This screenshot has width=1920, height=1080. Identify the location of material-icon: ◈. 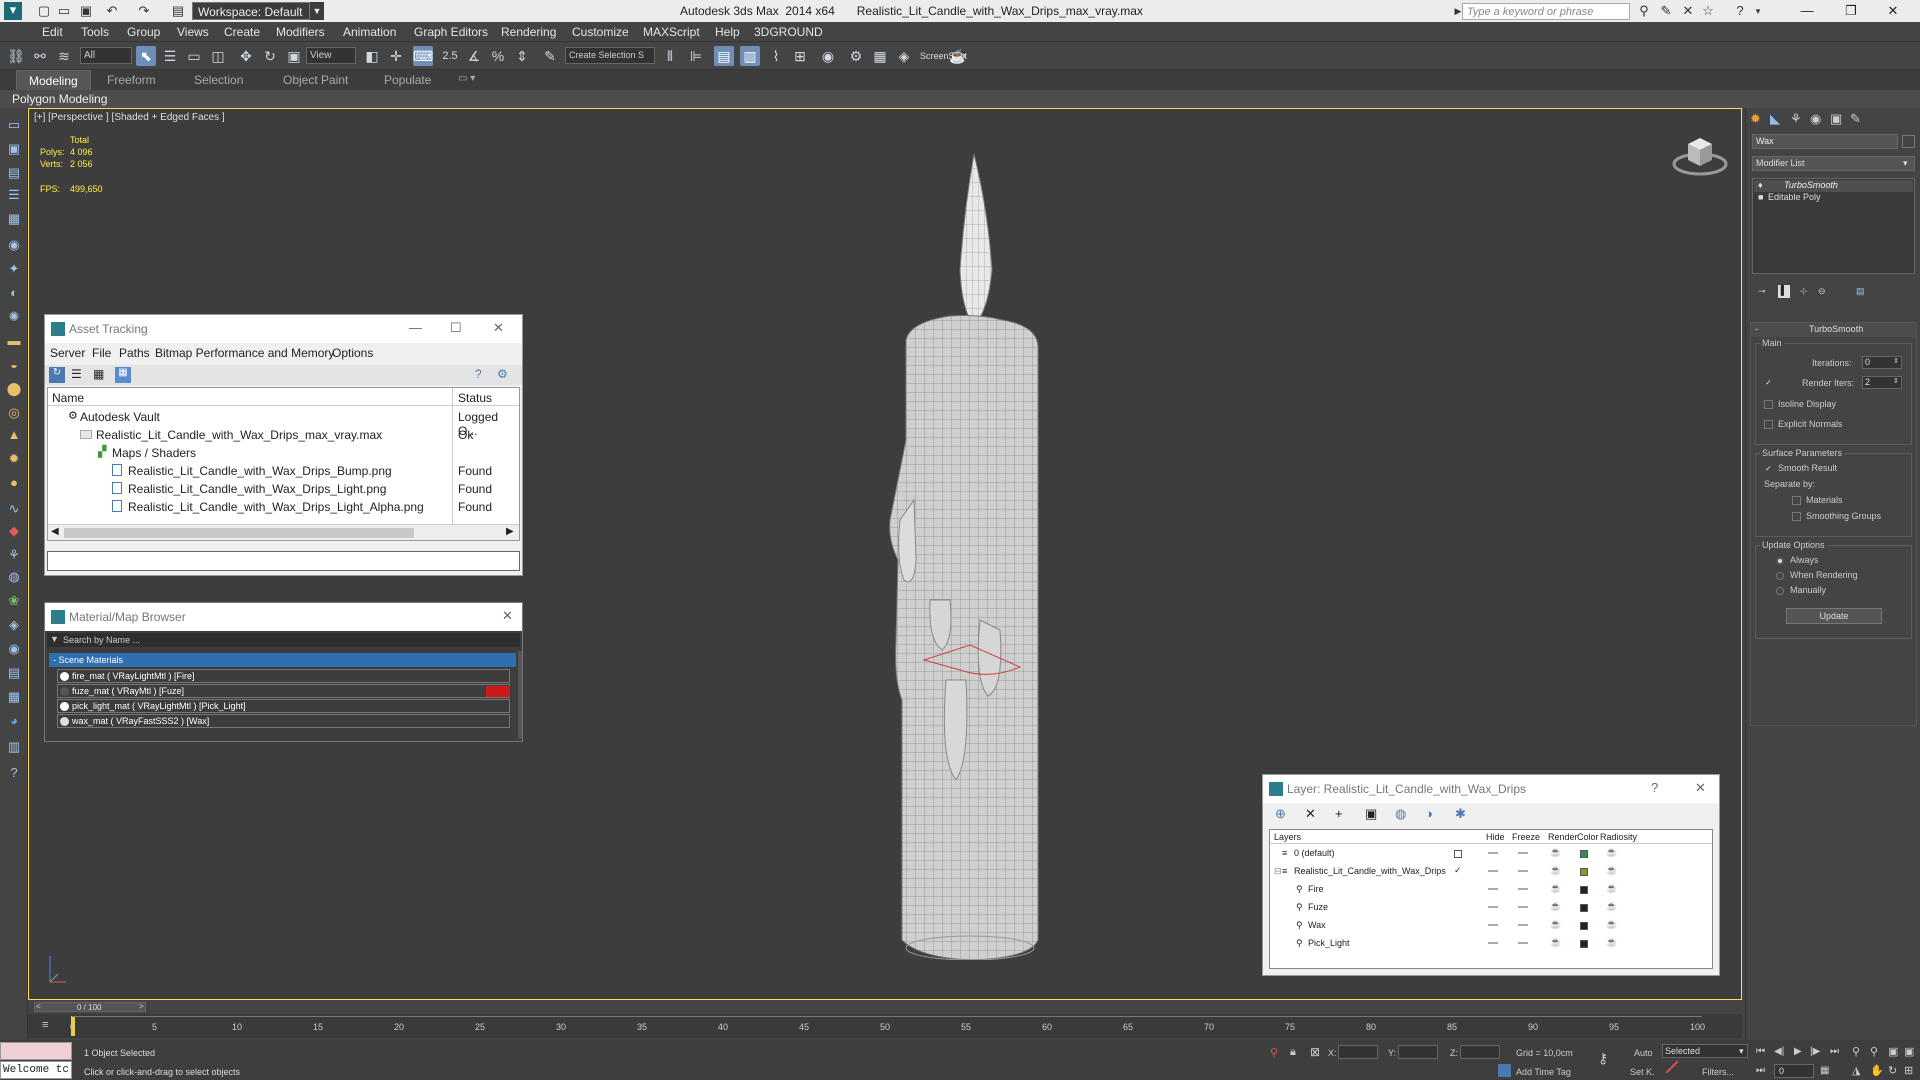
(14, 625).